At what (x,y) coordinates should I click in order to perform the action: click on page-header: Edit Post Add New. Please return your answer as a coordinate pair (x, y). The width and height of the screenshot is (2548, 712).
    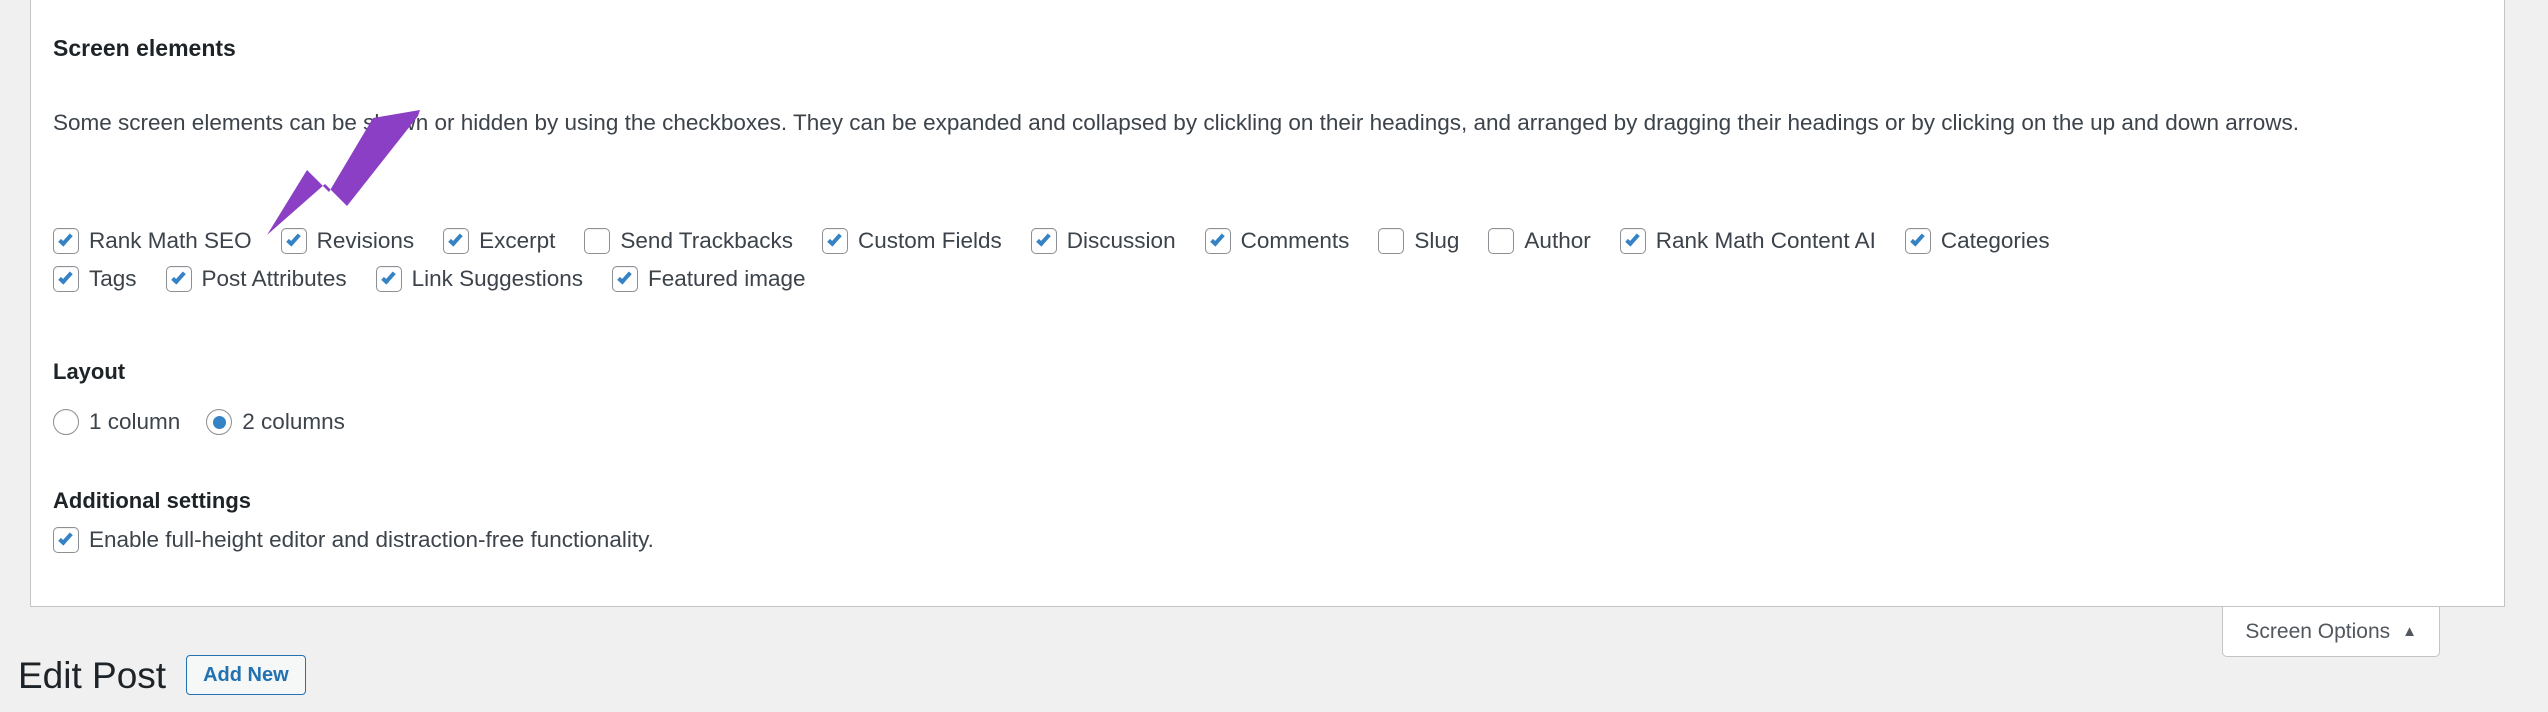
    Looking at the image, I should click on (162, 675).